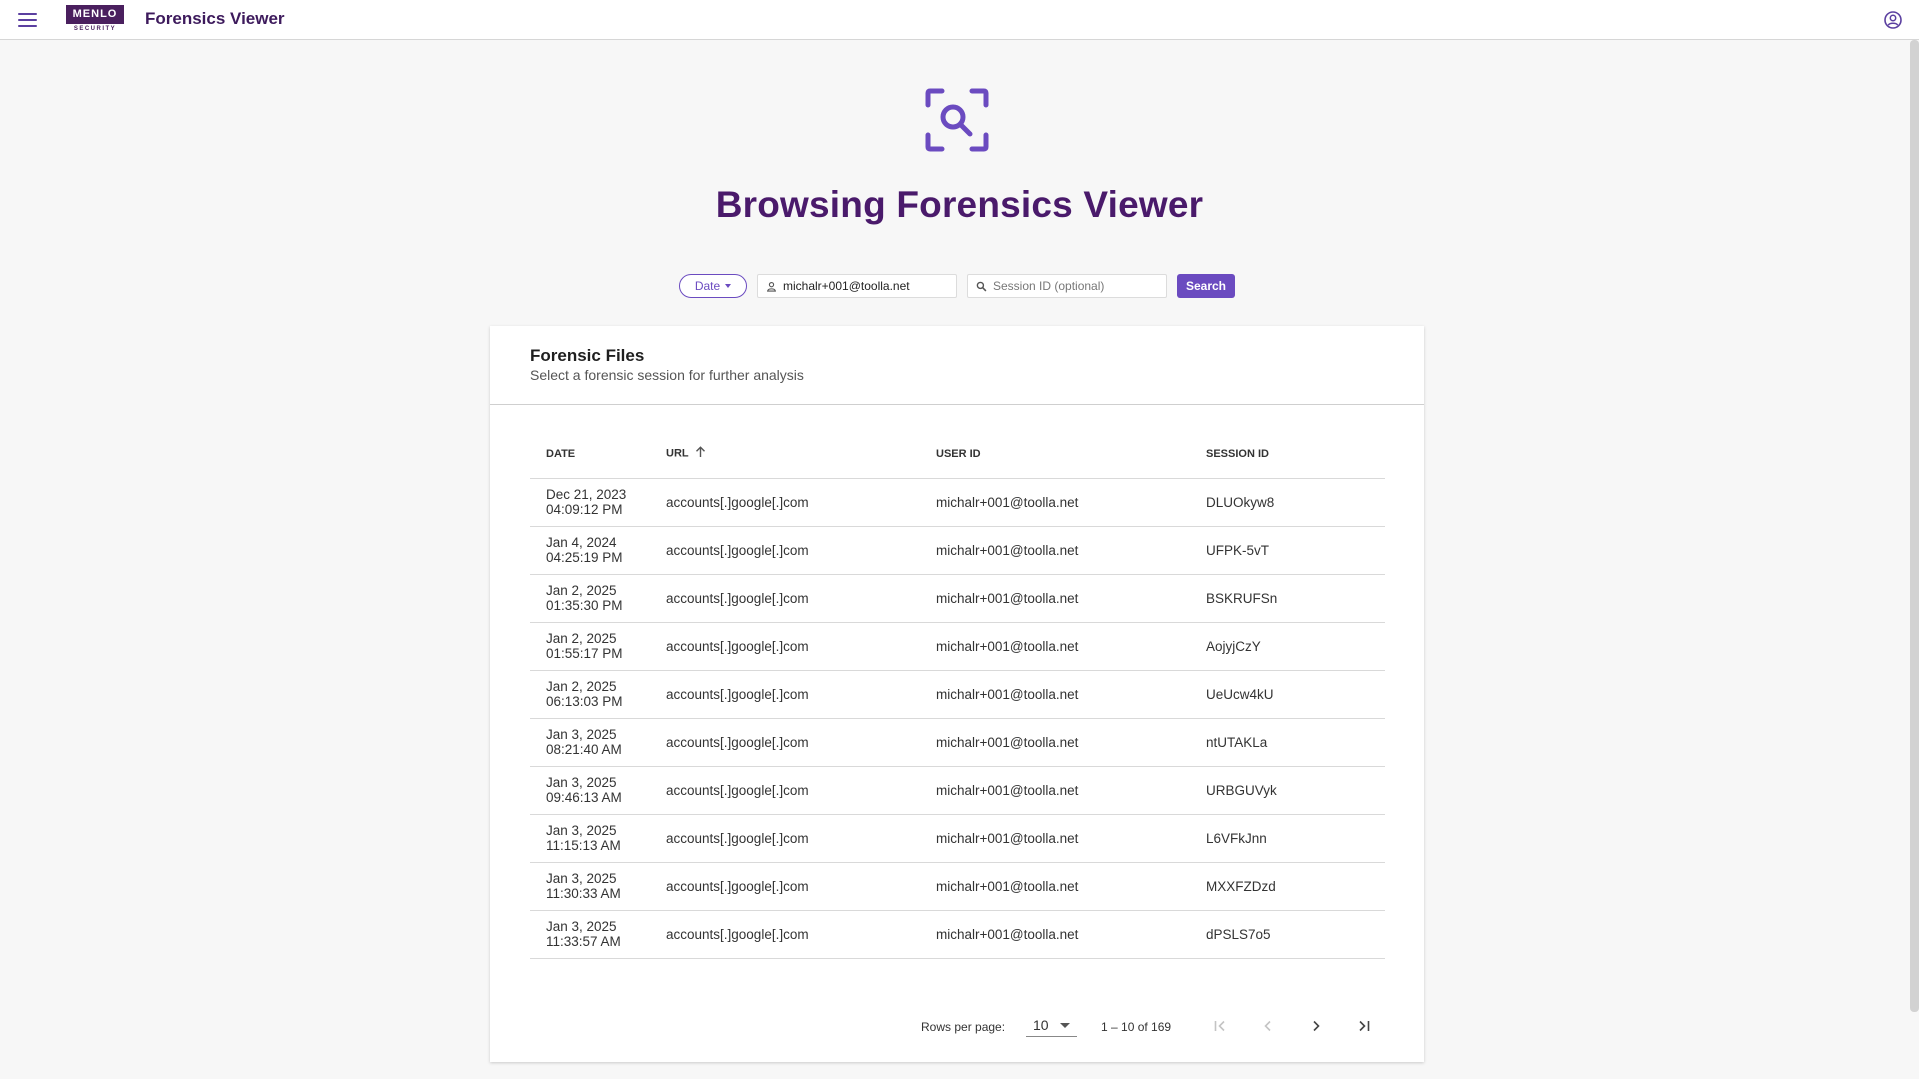 The width and height of the screenshot is (1919, 1079). What do you see at coordinates (561, 453) in the screenshot?
I see `column-header-label: DATE` at bounding box center [561, 453].